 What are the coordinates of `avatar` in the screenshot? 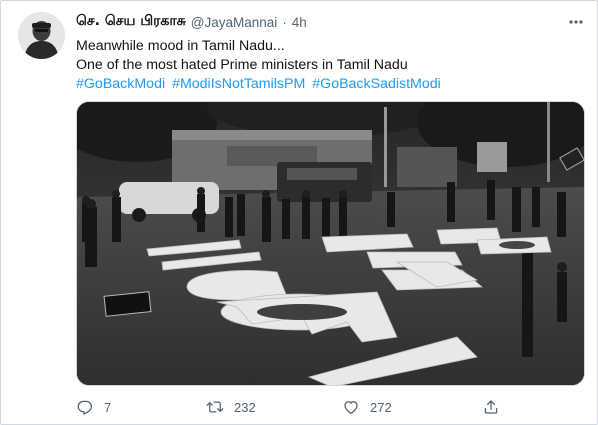 It's located at (41, 35).